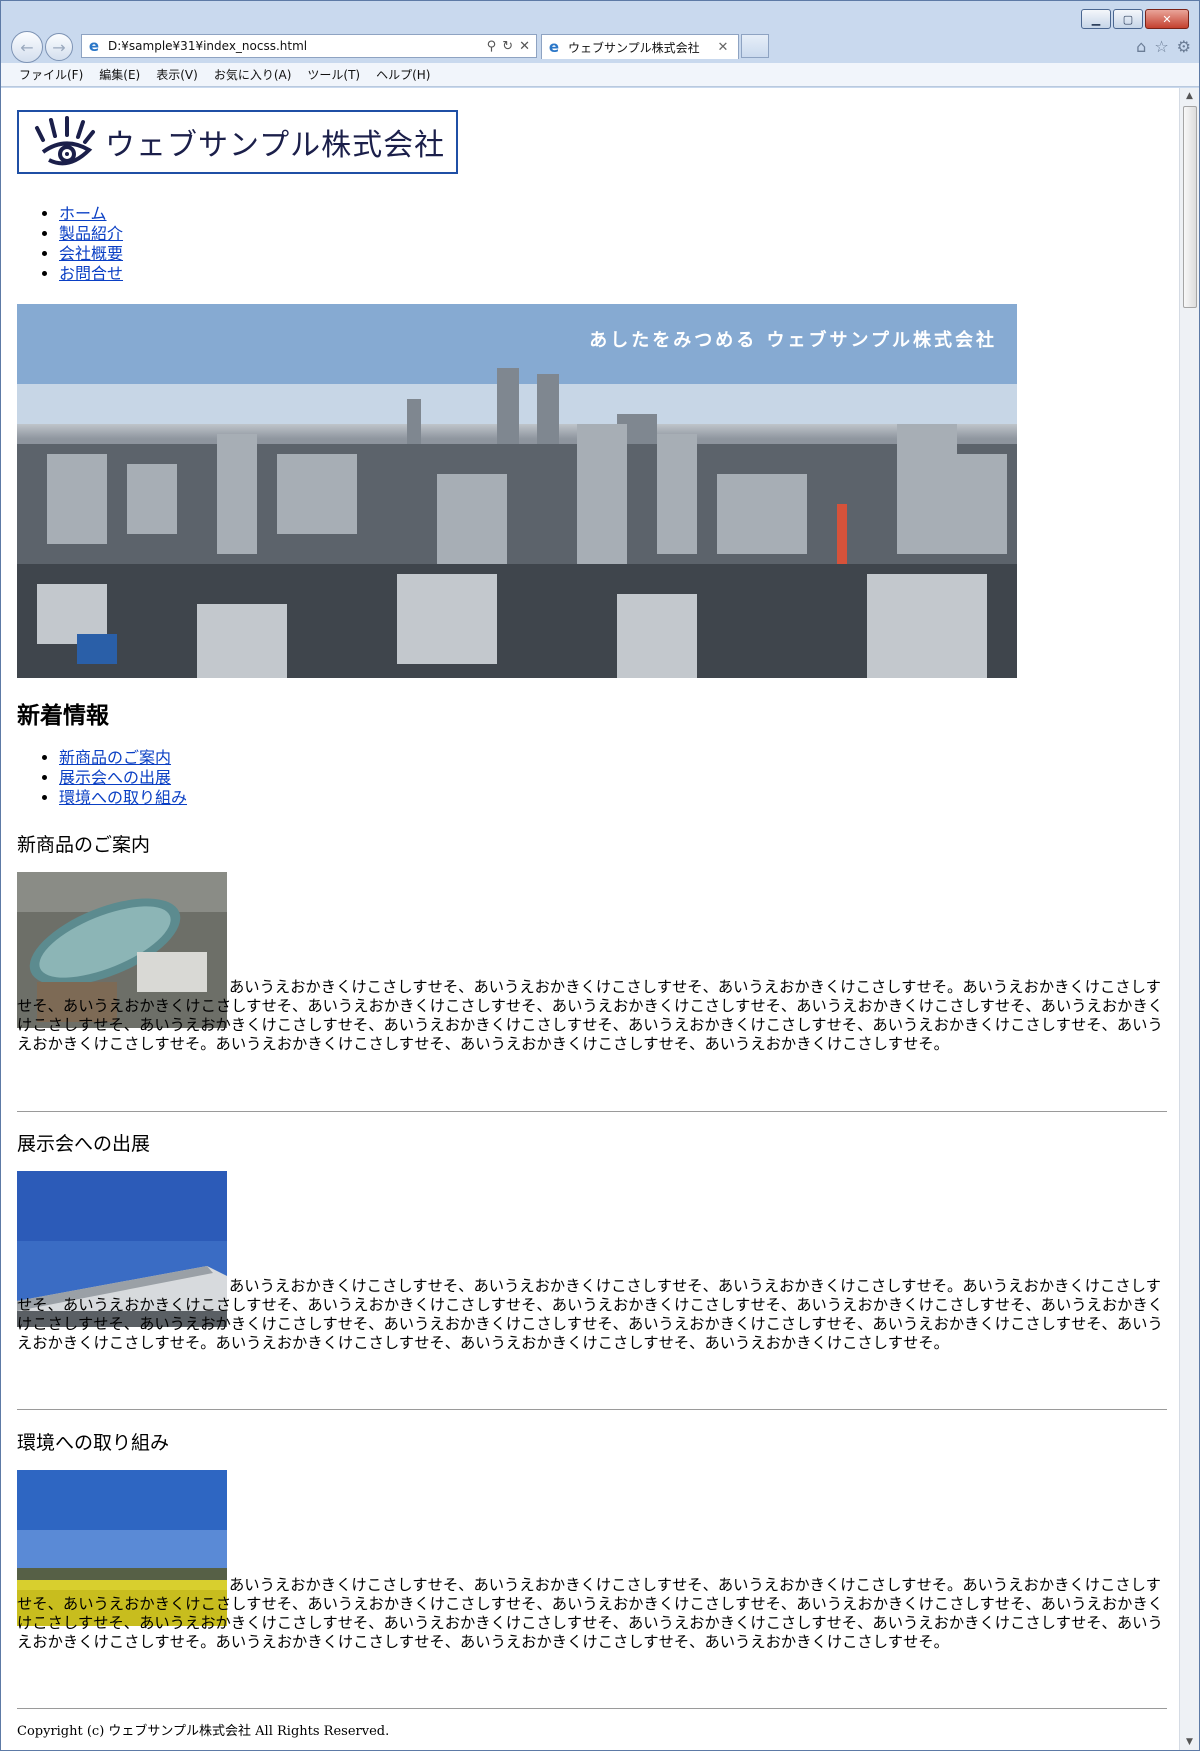  What do you see at coordinates (63, 716) in the screenshot?
I see `news-heading: 新着情報` at bounding box center [63, 716].